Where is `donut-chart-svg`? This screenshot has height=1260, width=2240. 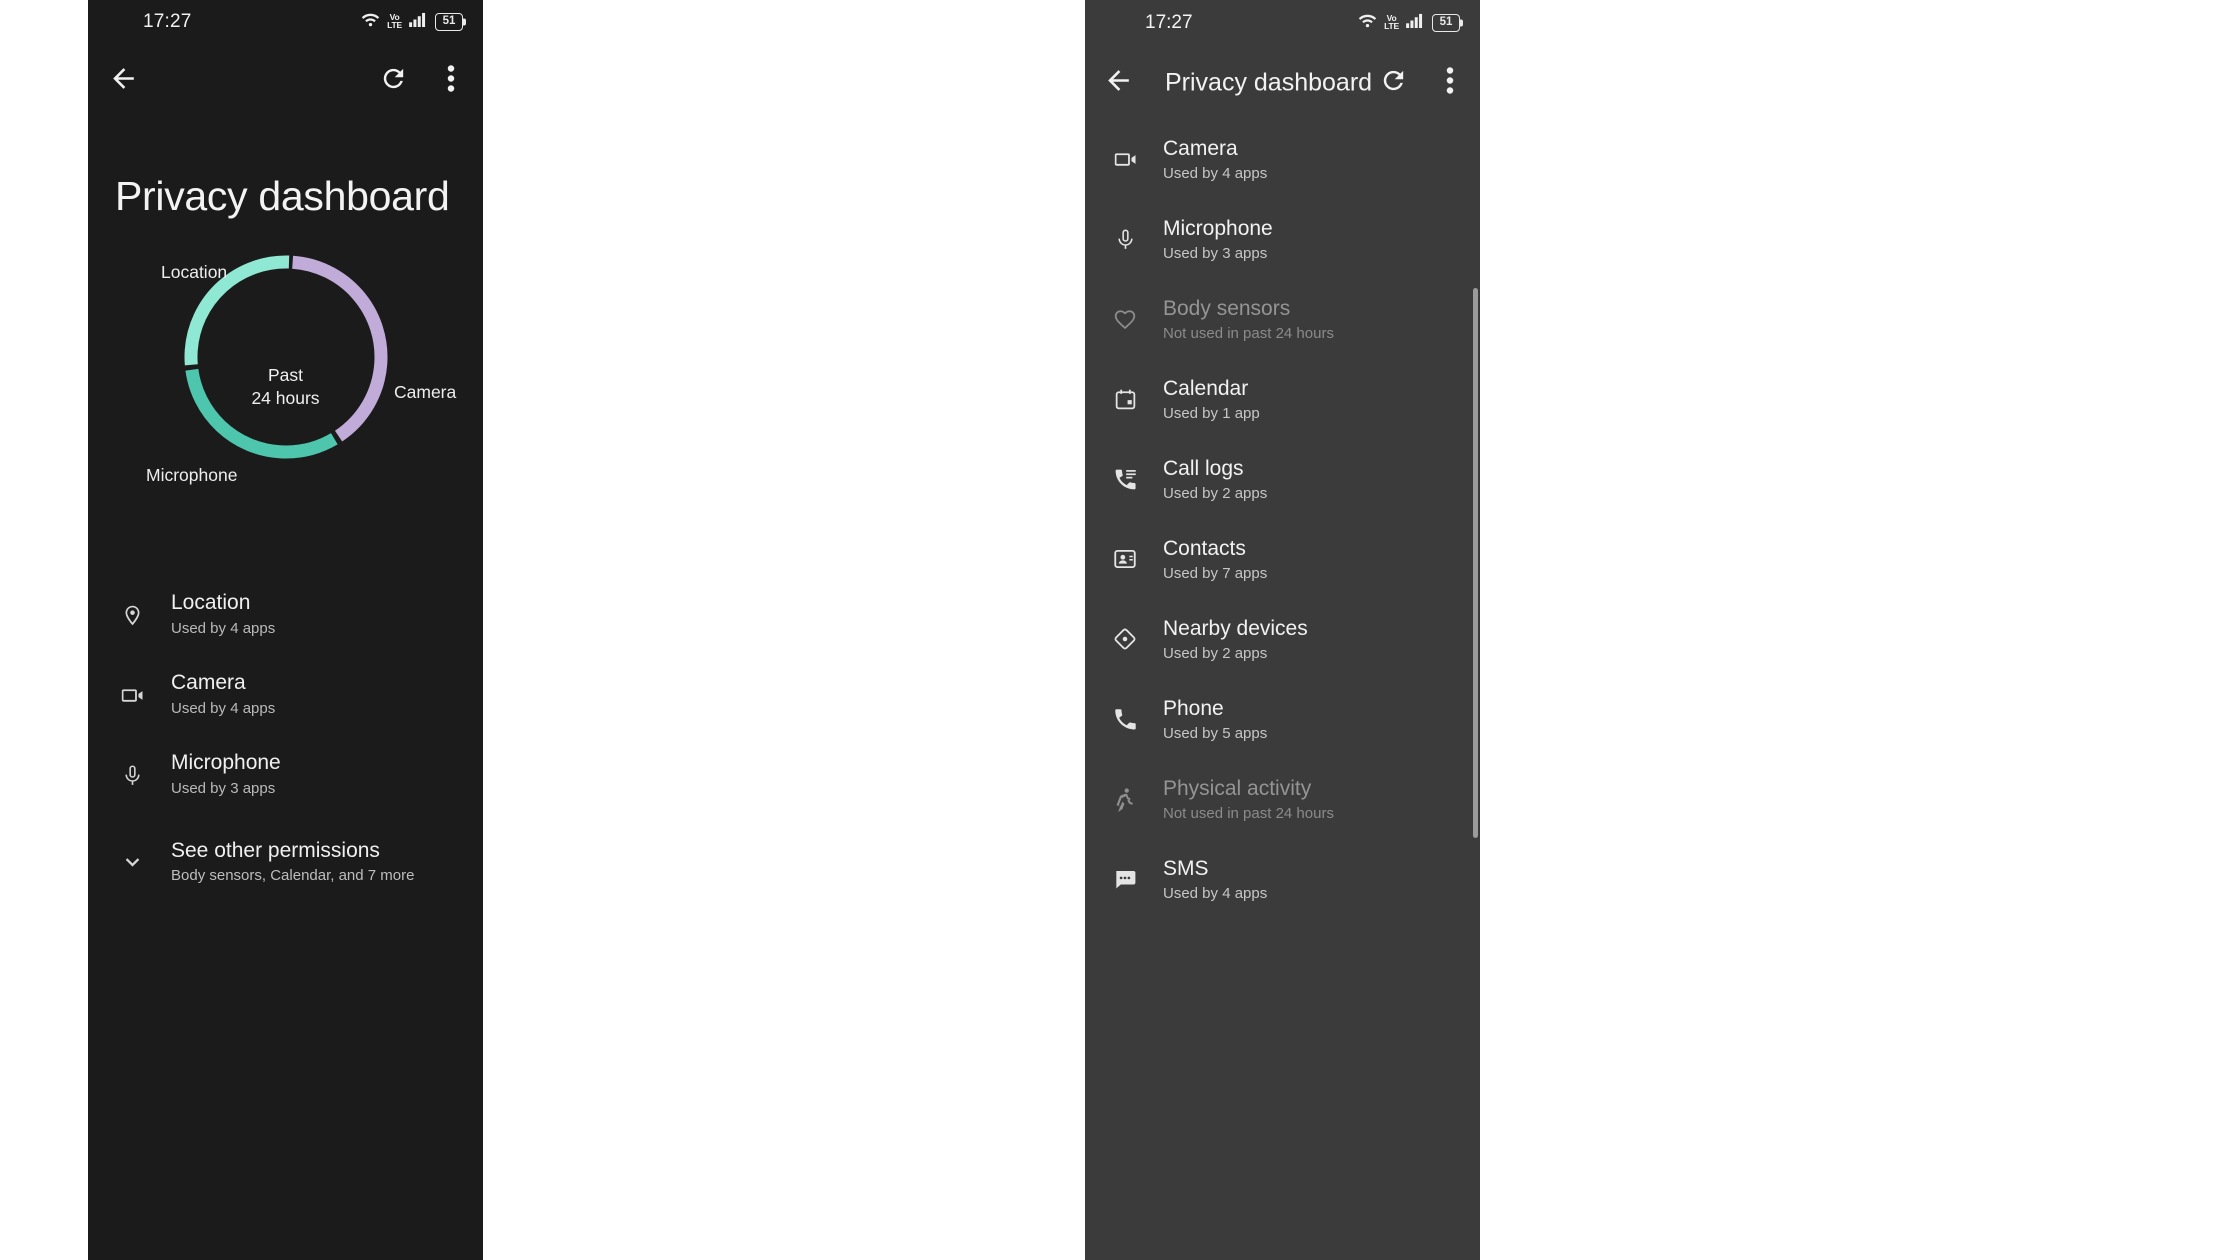
donut-chart-svg is located at coordinates (285, 357).